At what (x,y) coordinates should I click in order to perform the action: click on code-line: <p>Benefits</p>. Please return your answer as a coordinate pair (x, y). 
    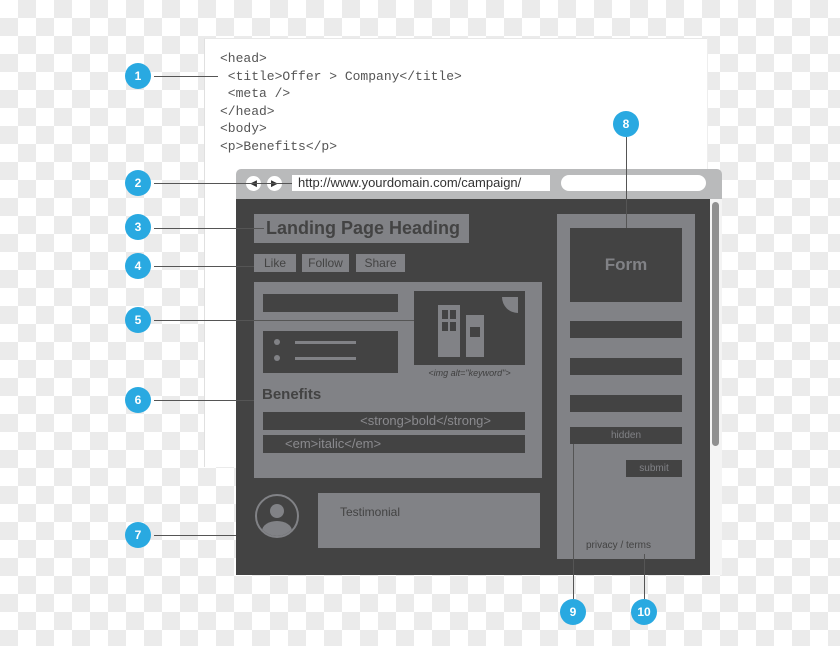
    Looking at the image, I should click on (279, 146).